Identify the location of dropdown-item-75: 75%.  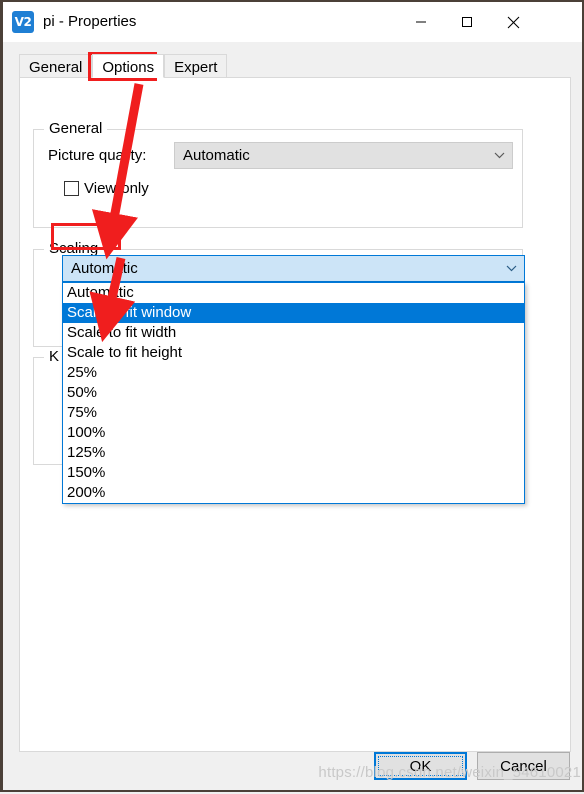
(293, 413).